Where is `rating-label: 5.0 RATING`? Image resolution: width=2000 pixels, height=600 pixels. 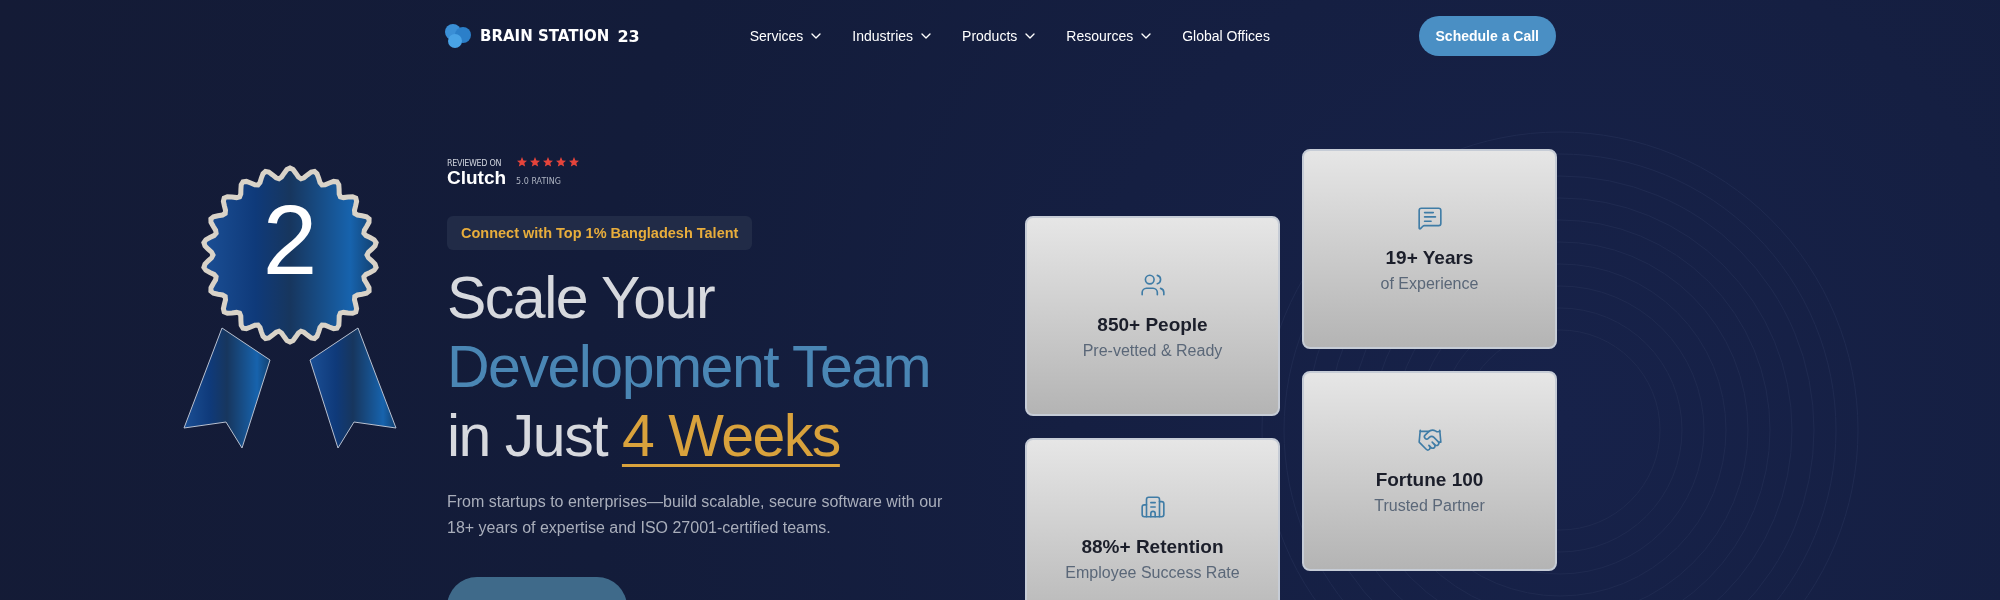 rating-label: 5.0 RATING is located at coordinates (539, 182).